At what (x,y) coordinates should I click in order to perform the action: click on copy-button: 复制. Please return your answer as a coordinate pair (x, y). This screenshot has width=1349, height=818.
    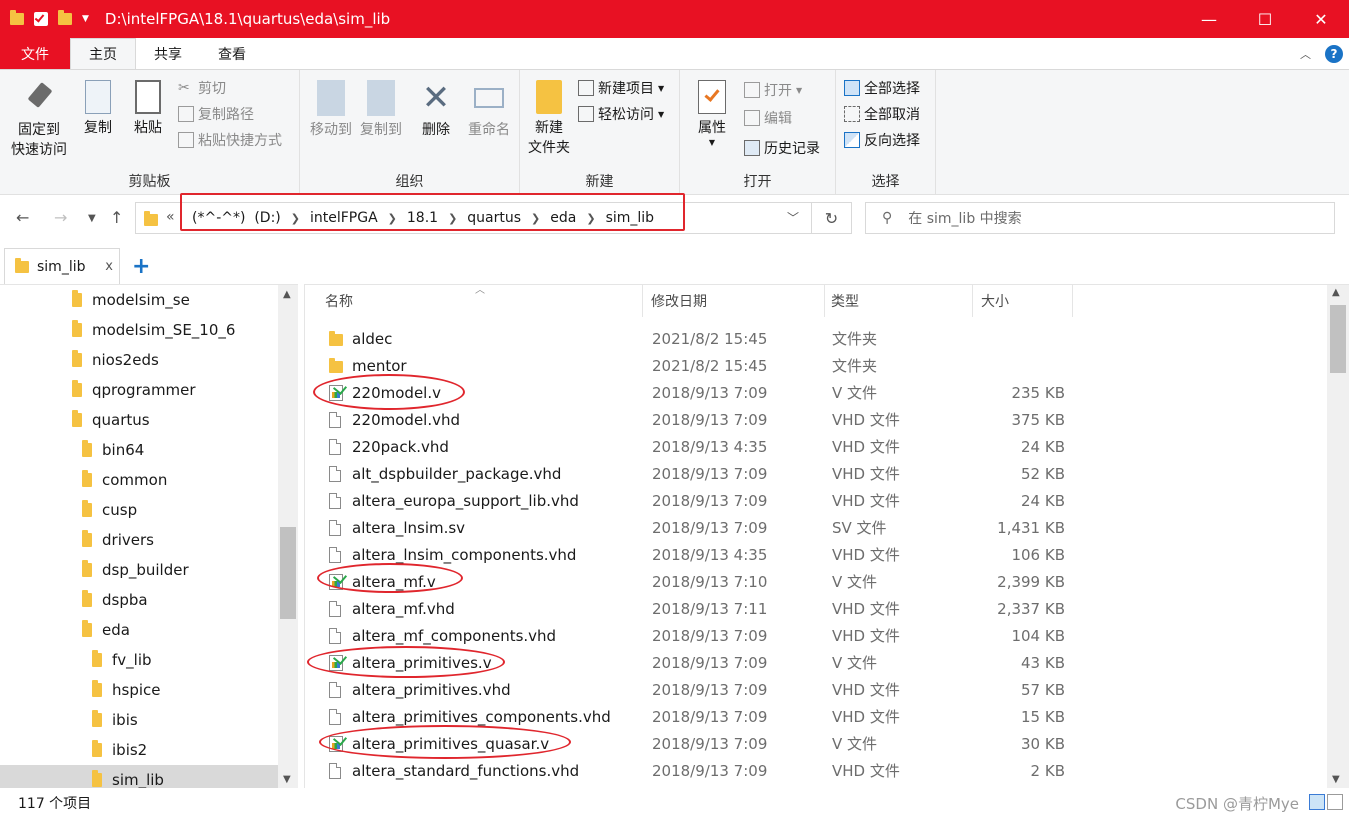
    Looking at the image, I should click on (98, 109).